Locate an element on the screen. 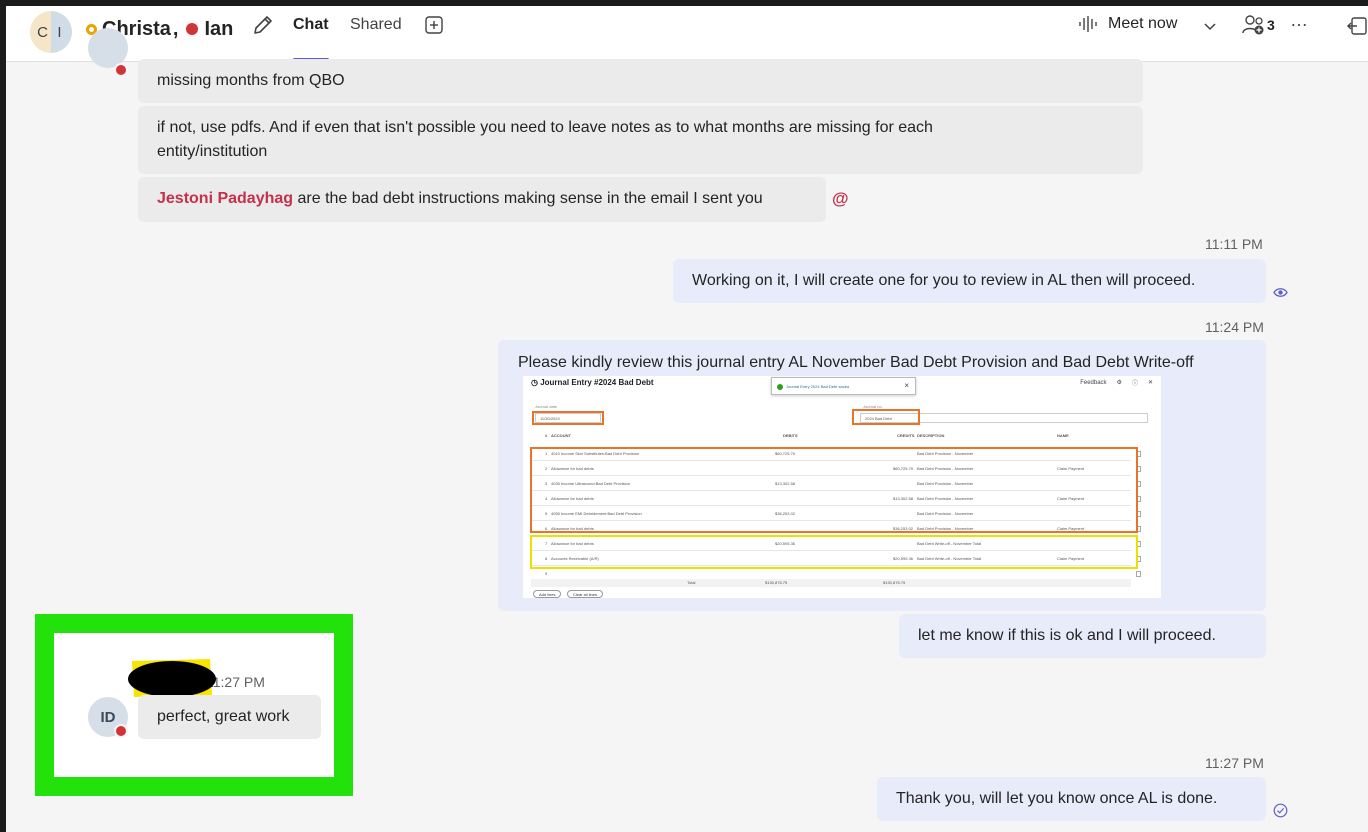  add-lines-button: Add lines is located at coordinates (547, 594).